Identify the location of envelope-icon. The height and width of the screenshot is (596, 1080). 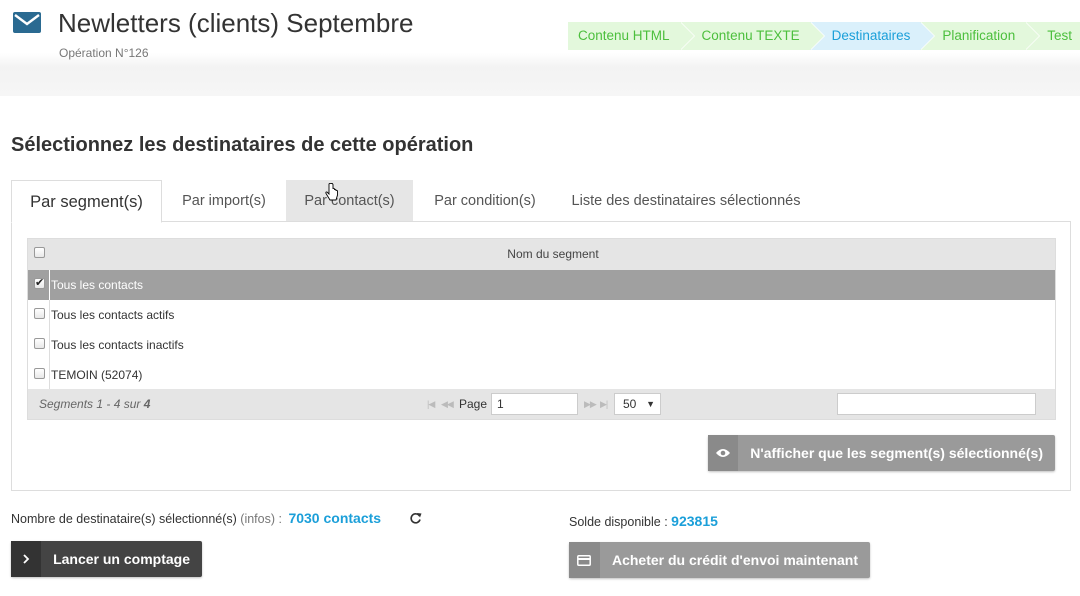
(27, 22).